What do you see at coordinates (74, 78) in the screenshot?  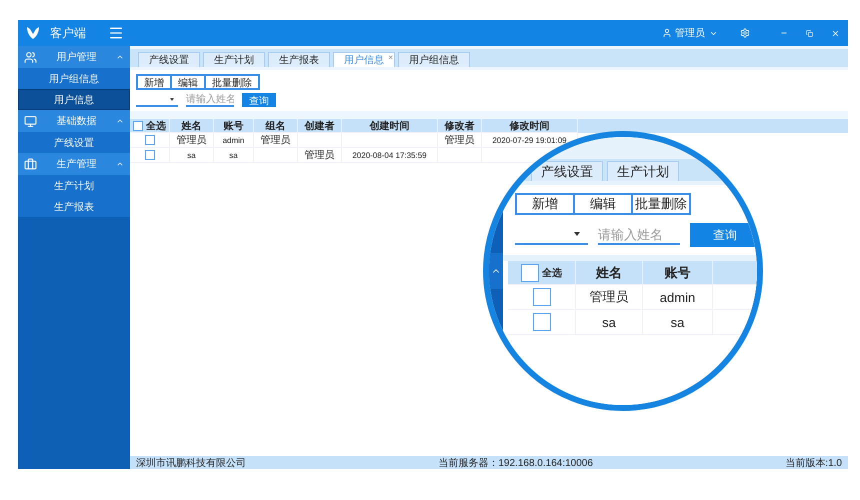 I see `sidebar-item: 用户组信息` at bounding box center [74, 78].